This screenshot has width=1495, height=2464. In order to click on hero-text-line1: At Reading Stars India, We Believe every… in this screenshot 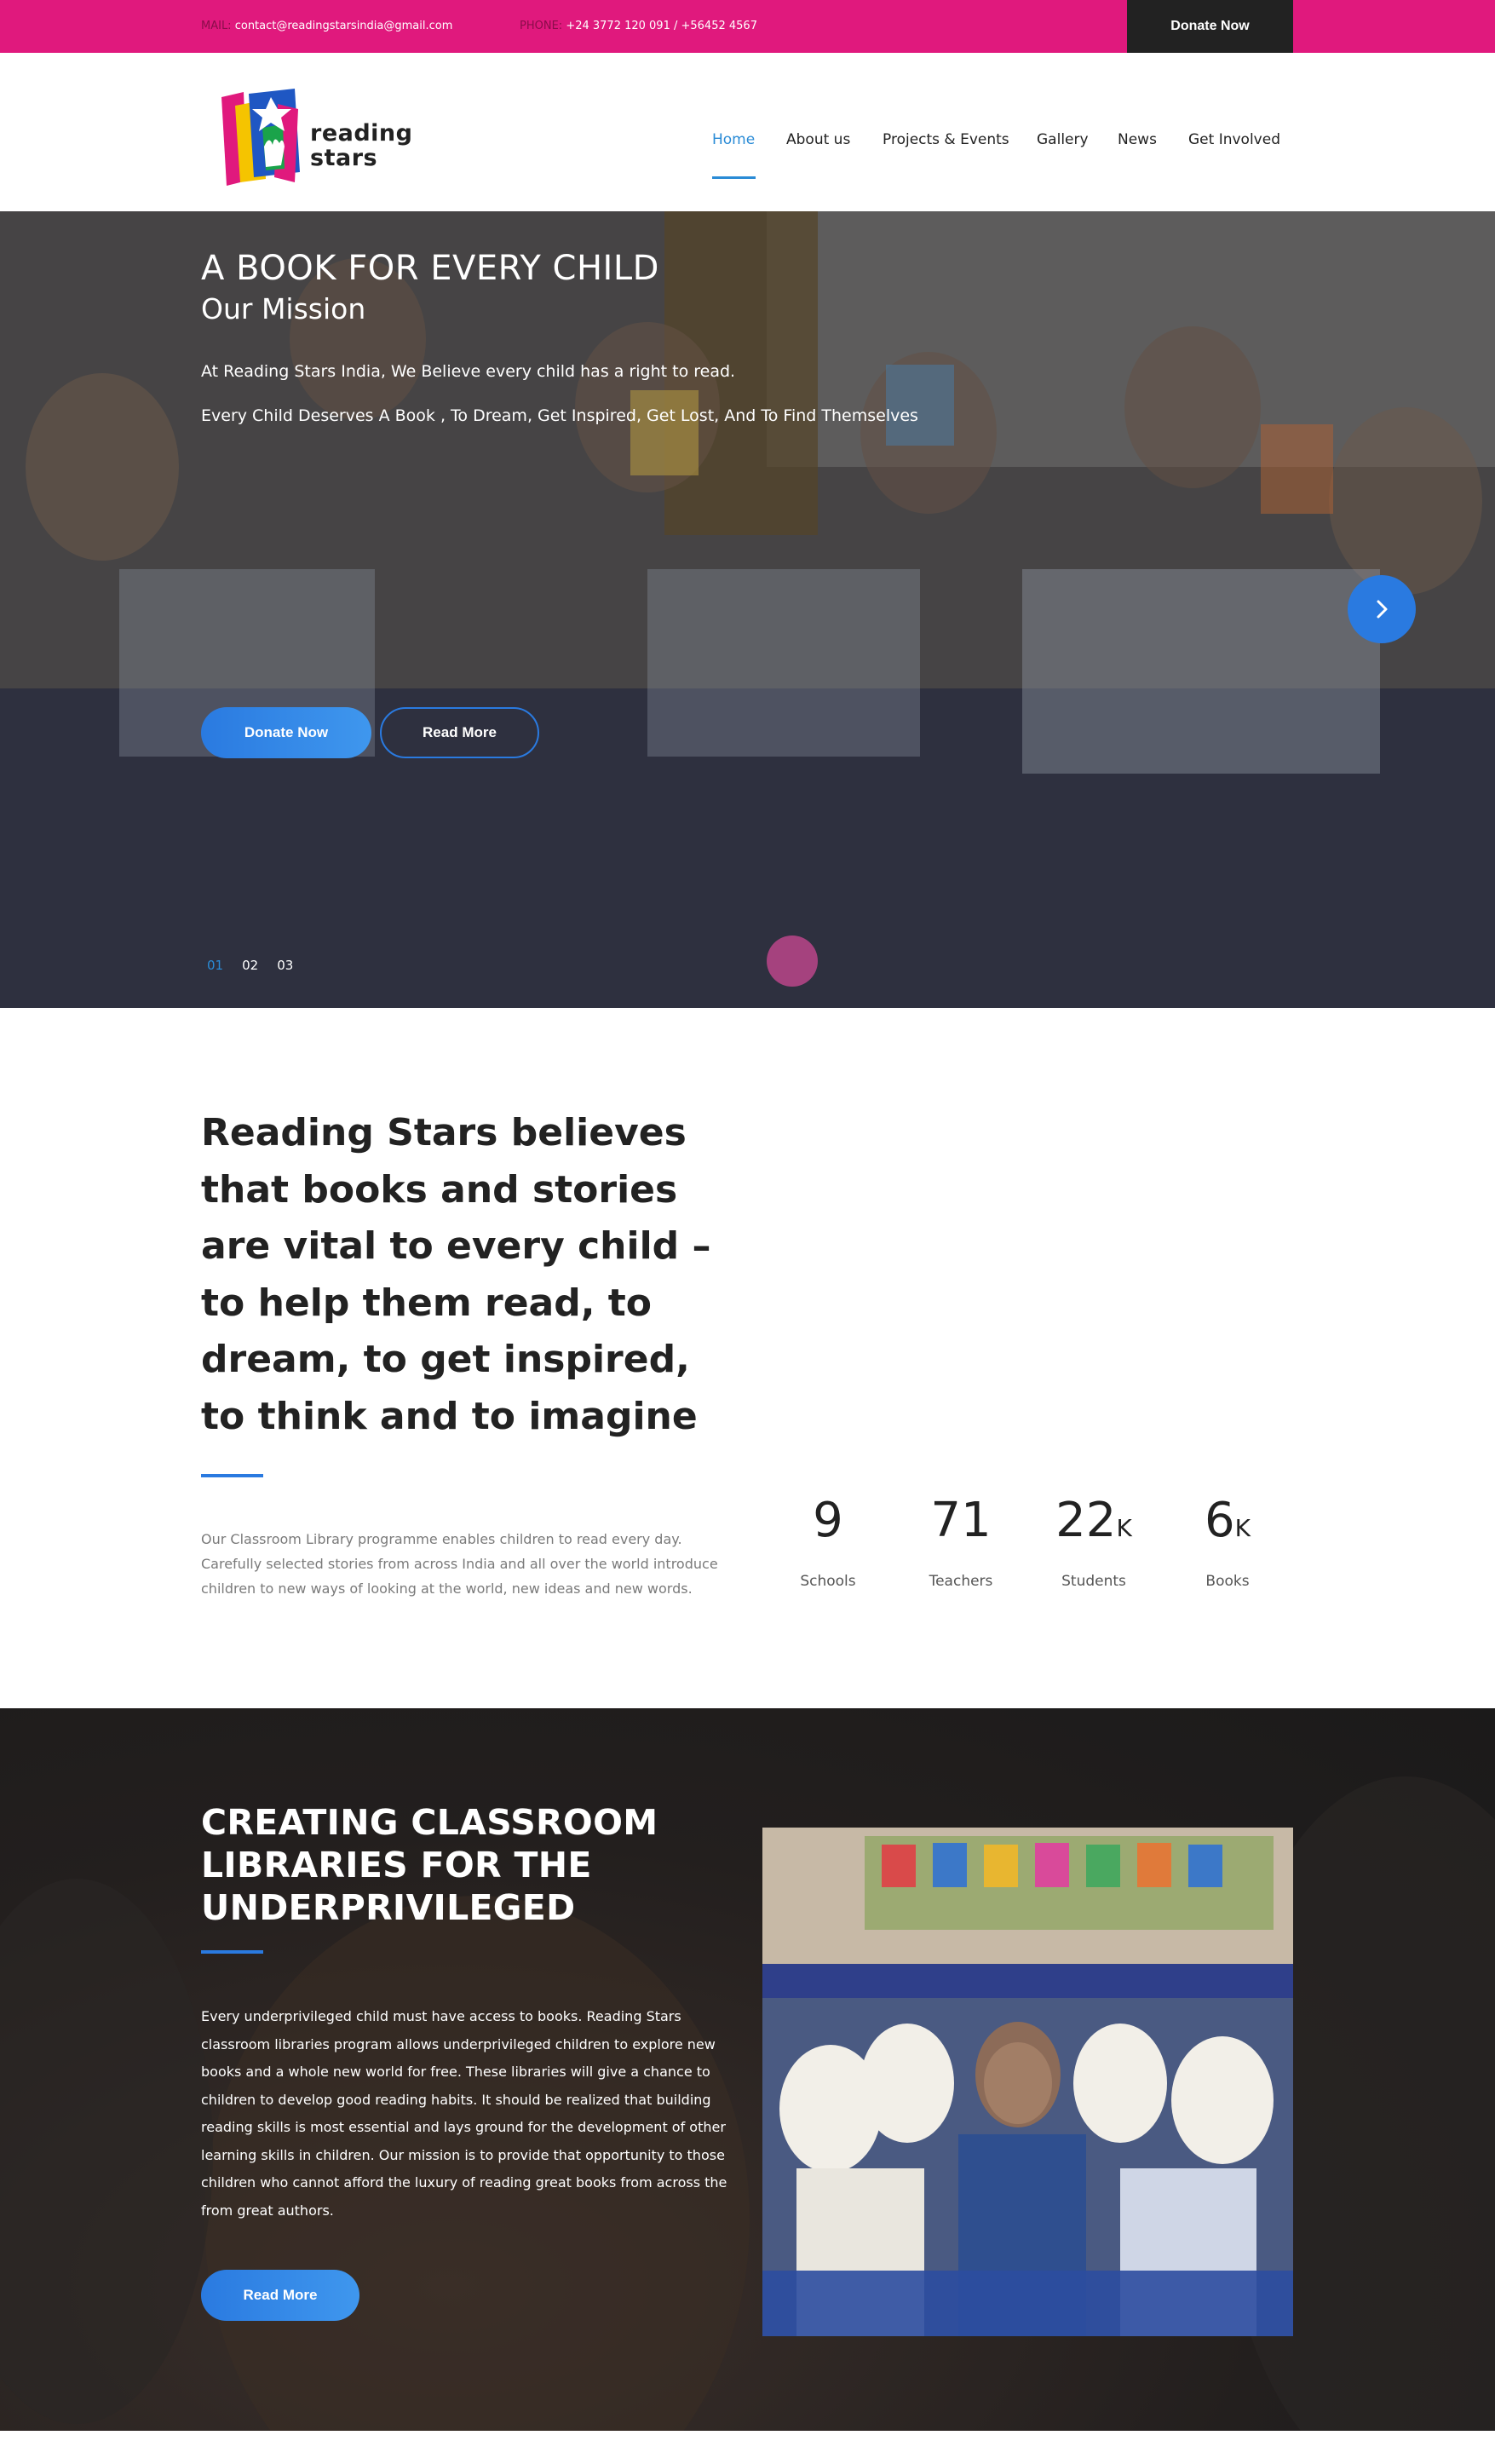, I will do `click(469, 371)`.